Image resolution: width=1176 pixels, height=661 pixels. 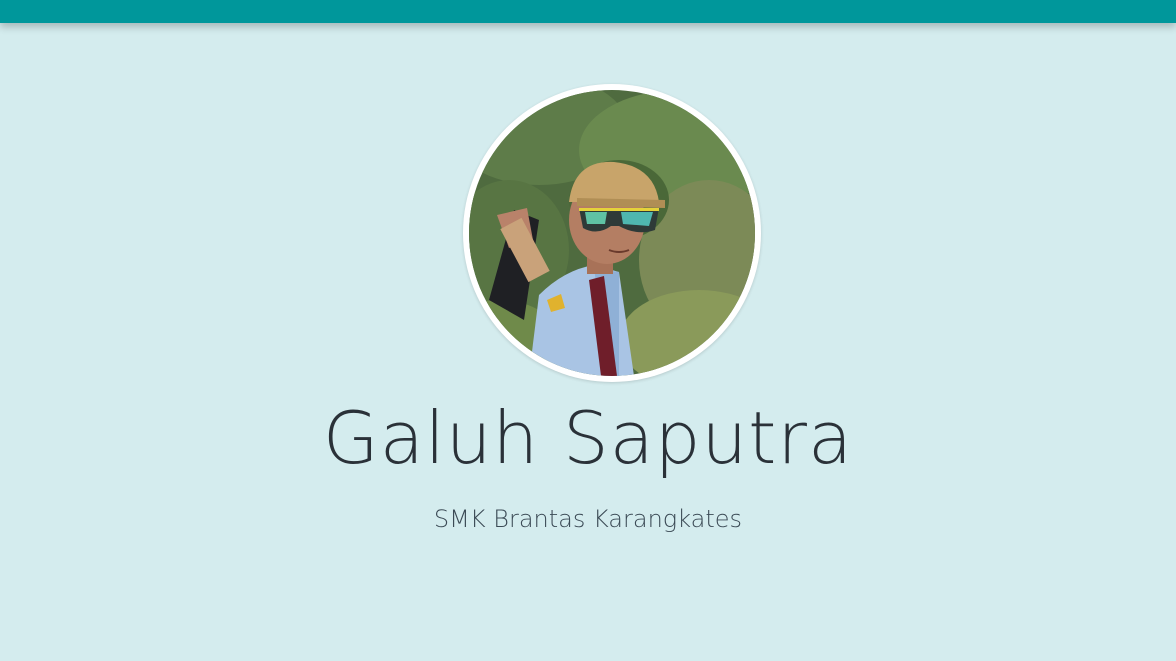 I want to click on profile-photo-icon, so click(x=612, y=233).